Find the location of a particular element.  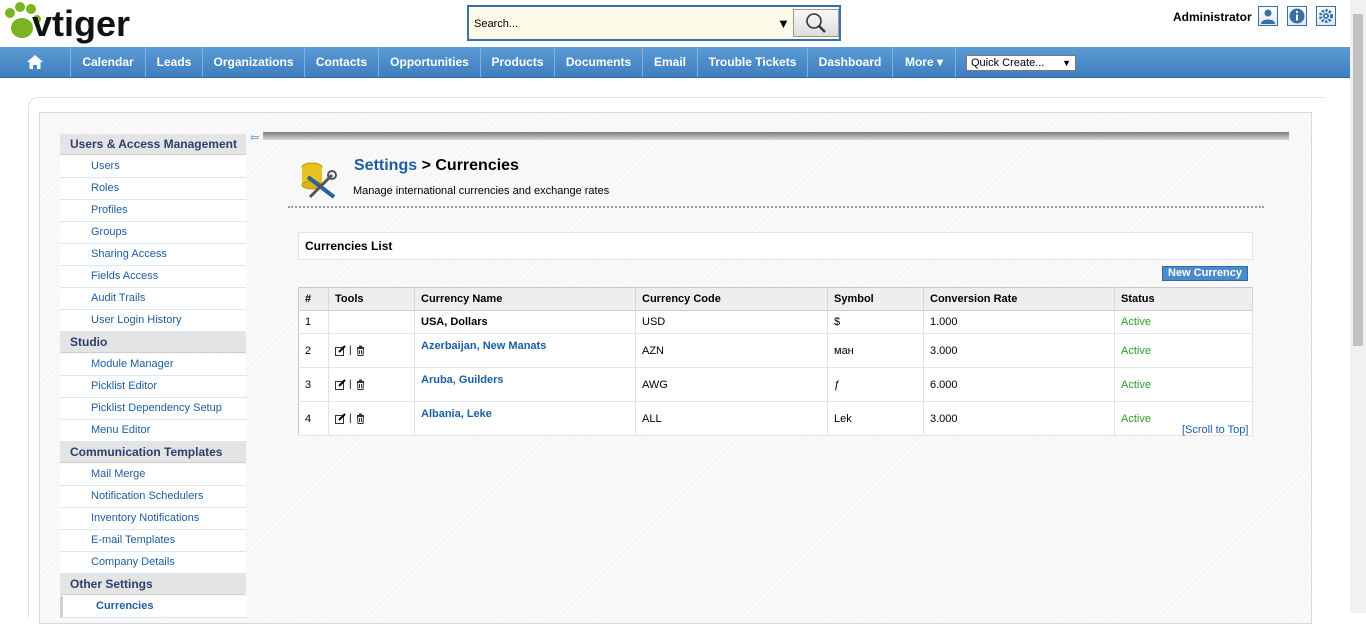

menu-opportunities: Opportunities is located at coordinates (430, 62).